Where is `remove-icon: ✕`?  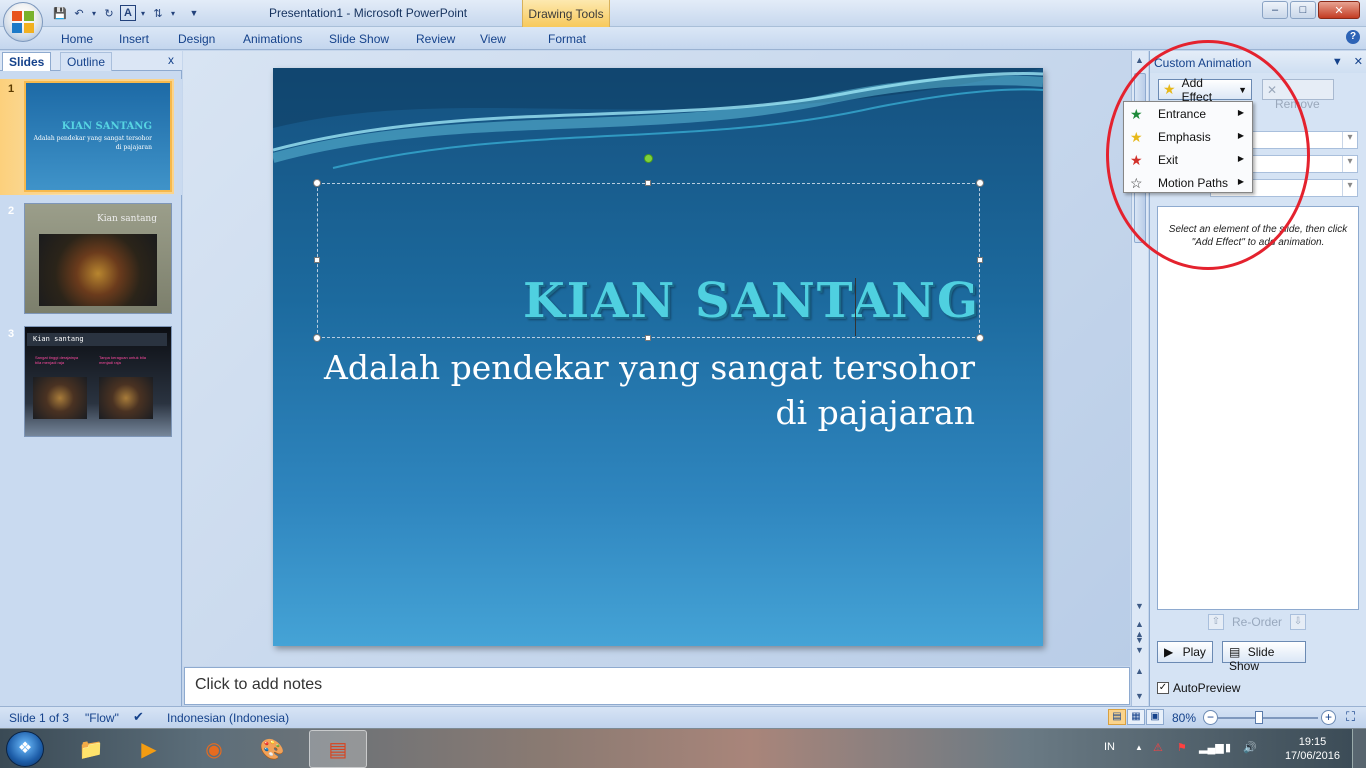
remove-icon: ✕ is located at coordinates (1272, 90).